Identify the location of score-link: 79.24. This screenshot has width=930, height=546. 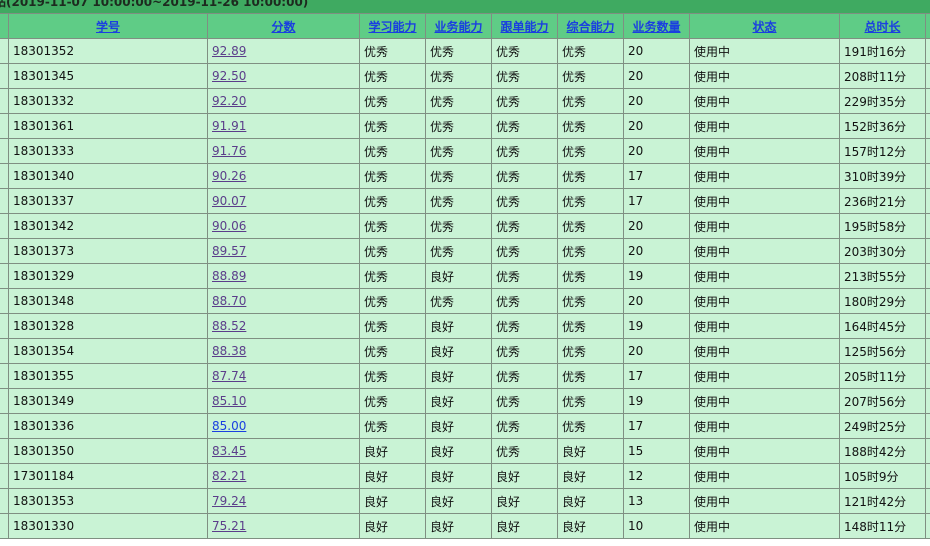
(229, 501).